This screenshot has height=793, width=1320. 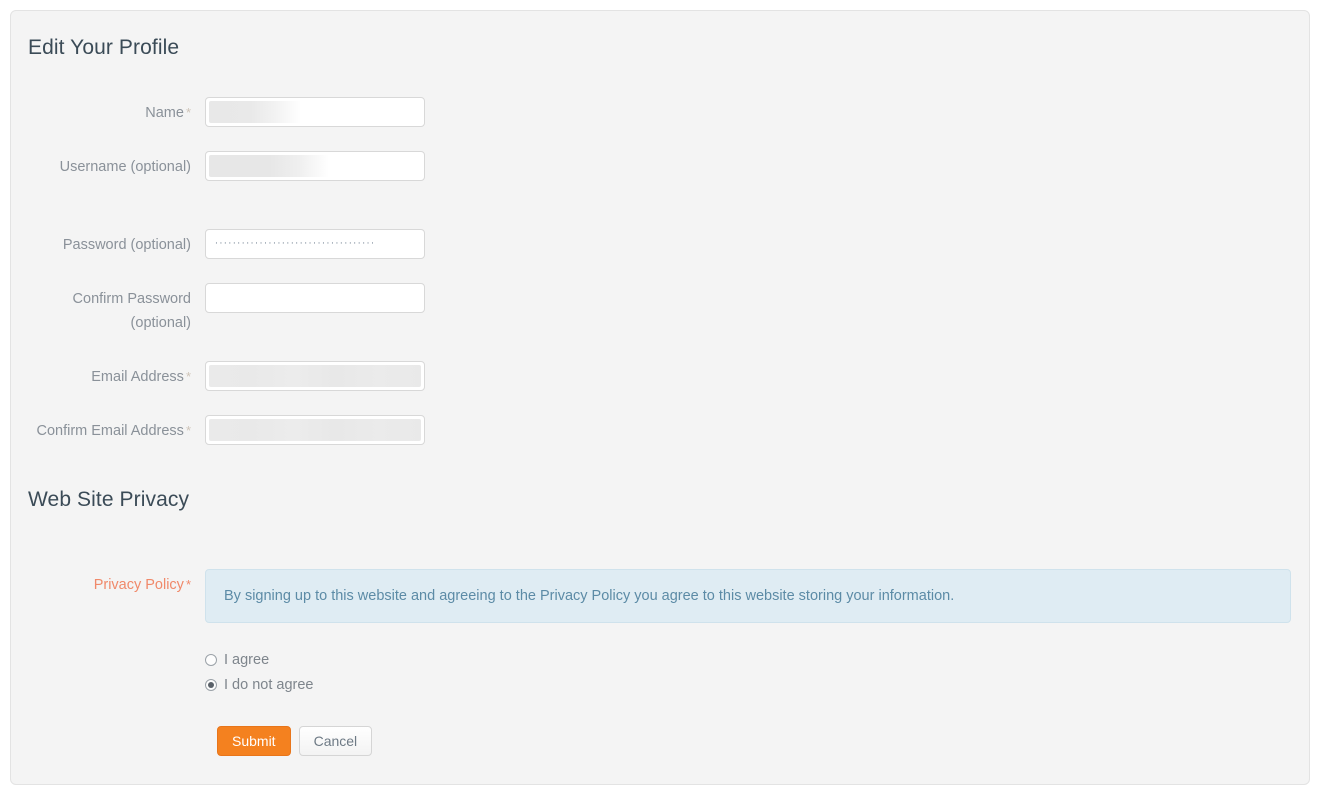 I want to click on form-row-confirm-password: Confirm Password (optional), so click(x=660, y=309).